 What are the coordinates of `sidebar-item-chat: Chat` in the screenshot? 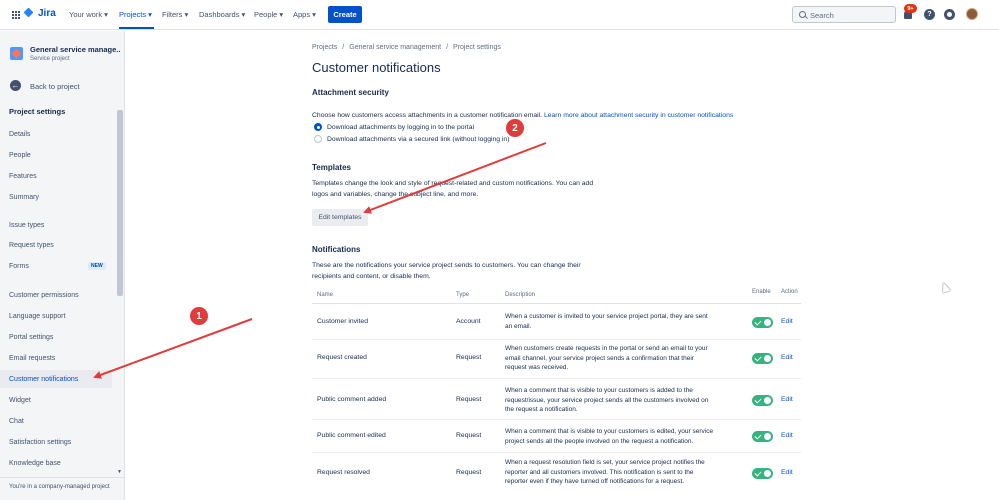 It's located at (56, 421).